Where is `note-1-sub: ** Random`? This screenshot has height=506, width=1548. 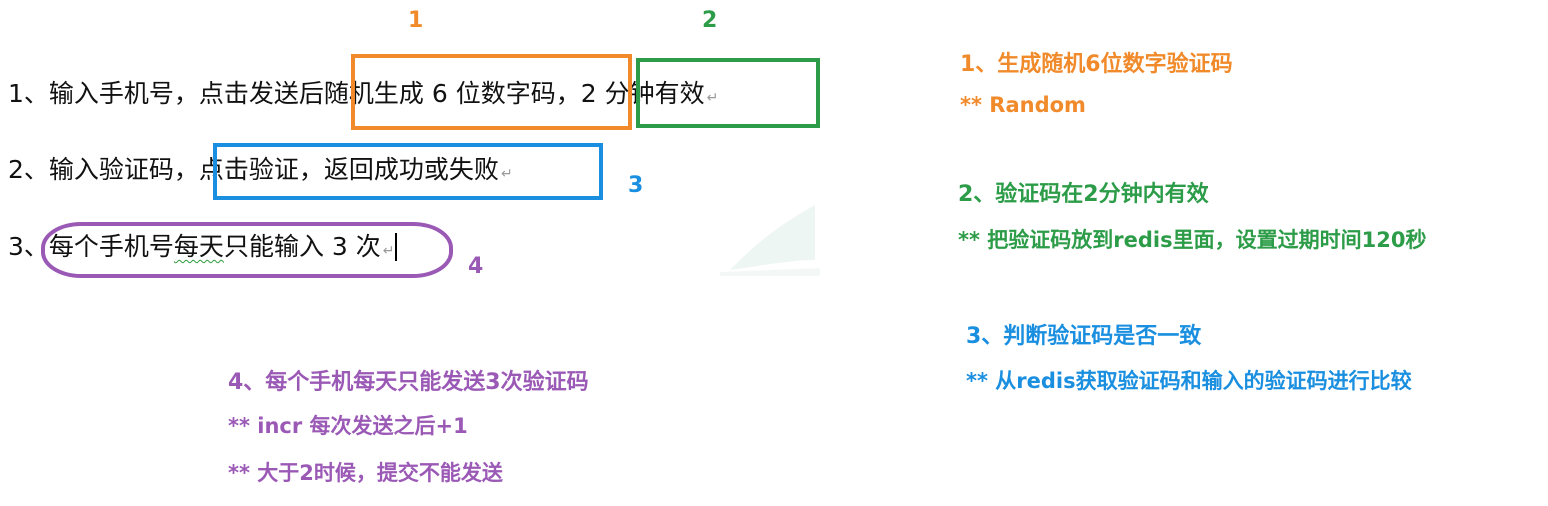
note-1-sub: ** Random is located at coordinates (1023, 105).